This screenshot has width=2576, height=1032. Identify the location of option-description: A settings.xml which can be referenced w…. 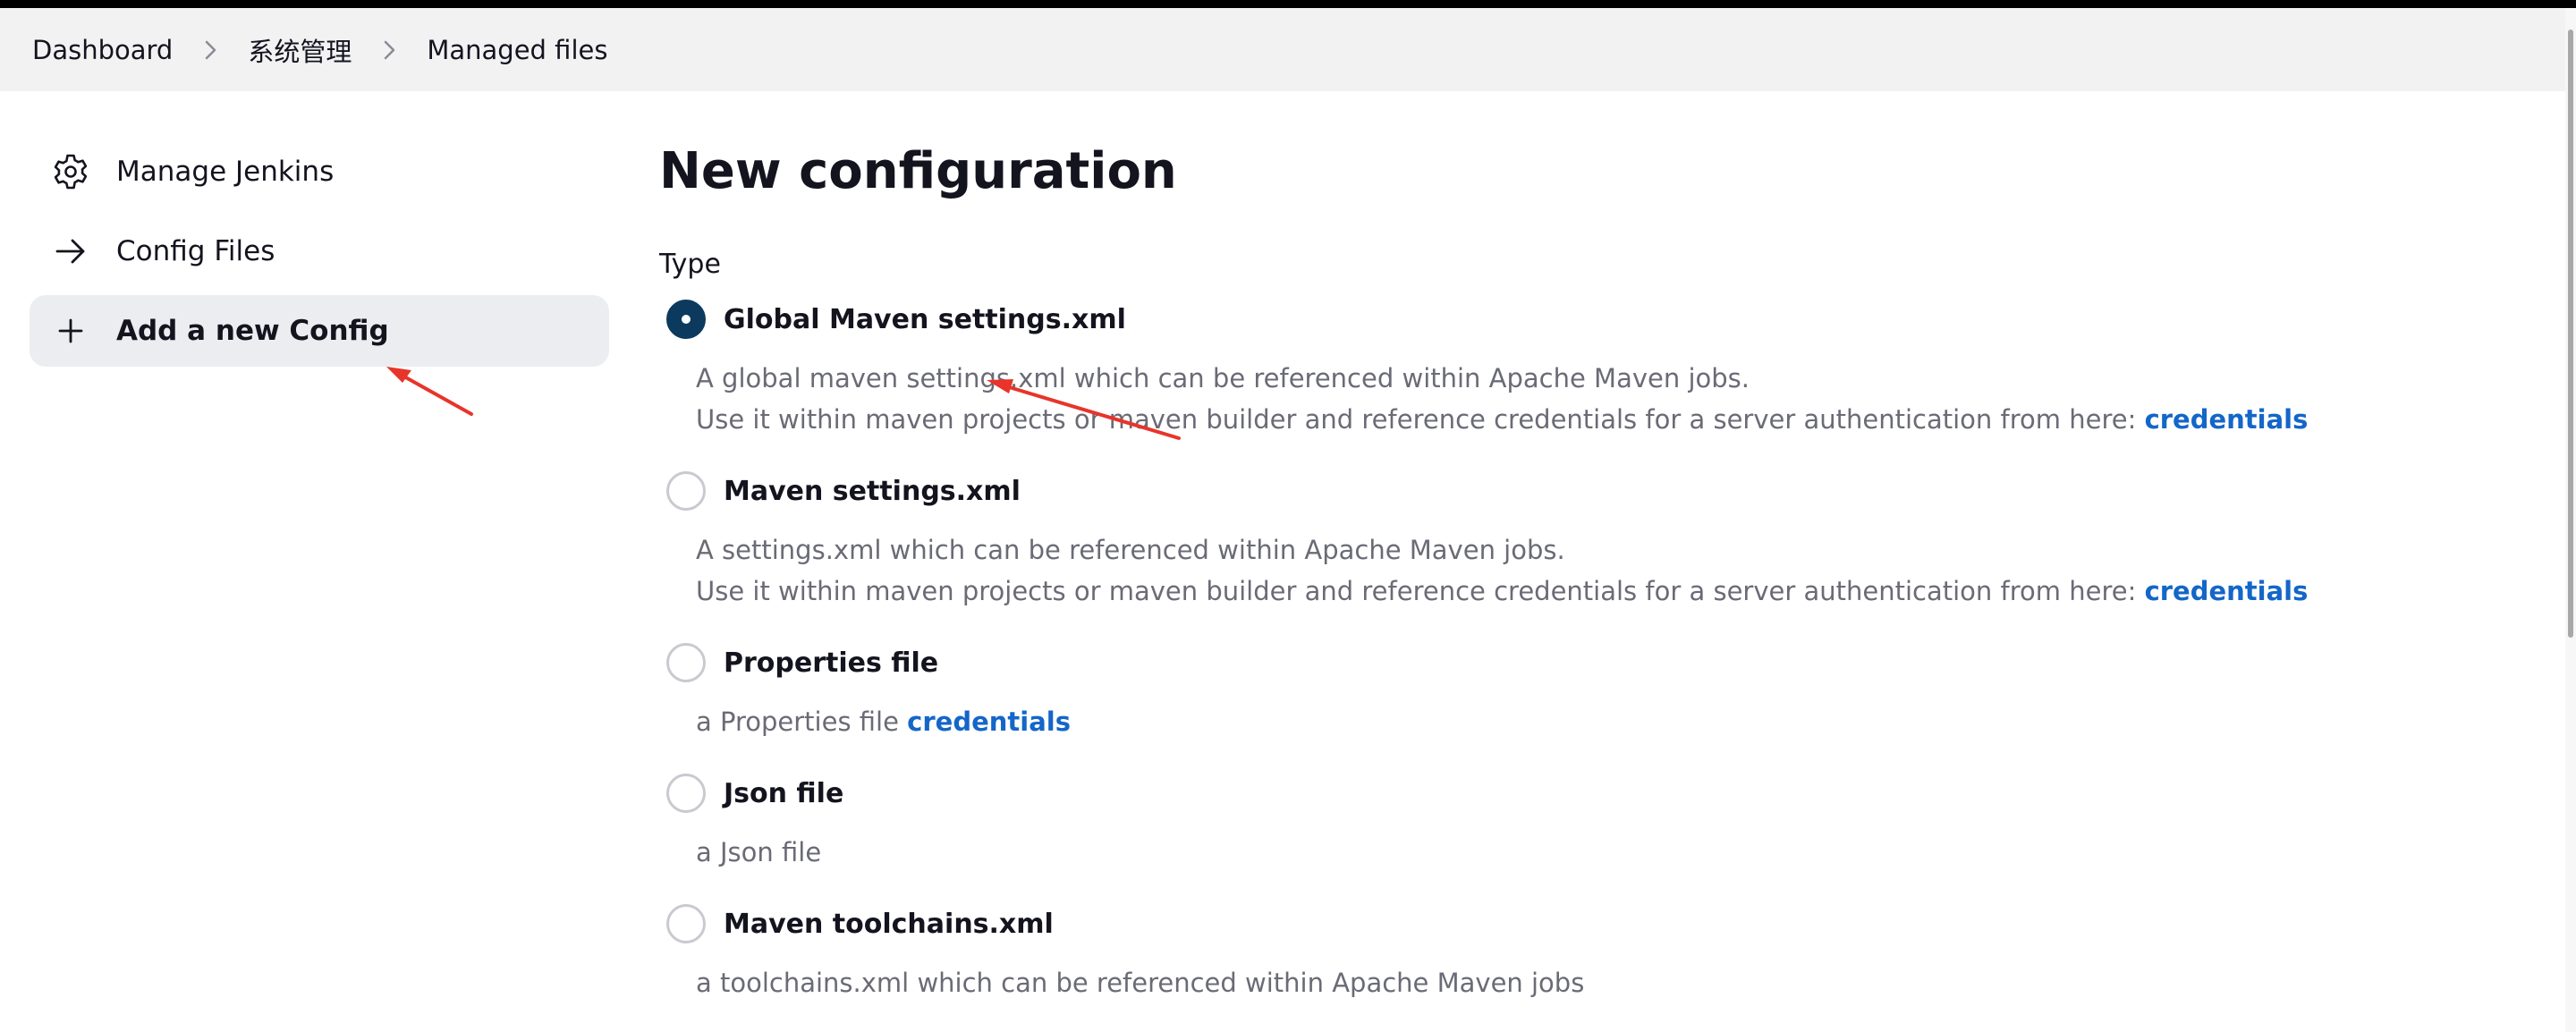
(1589, 570).